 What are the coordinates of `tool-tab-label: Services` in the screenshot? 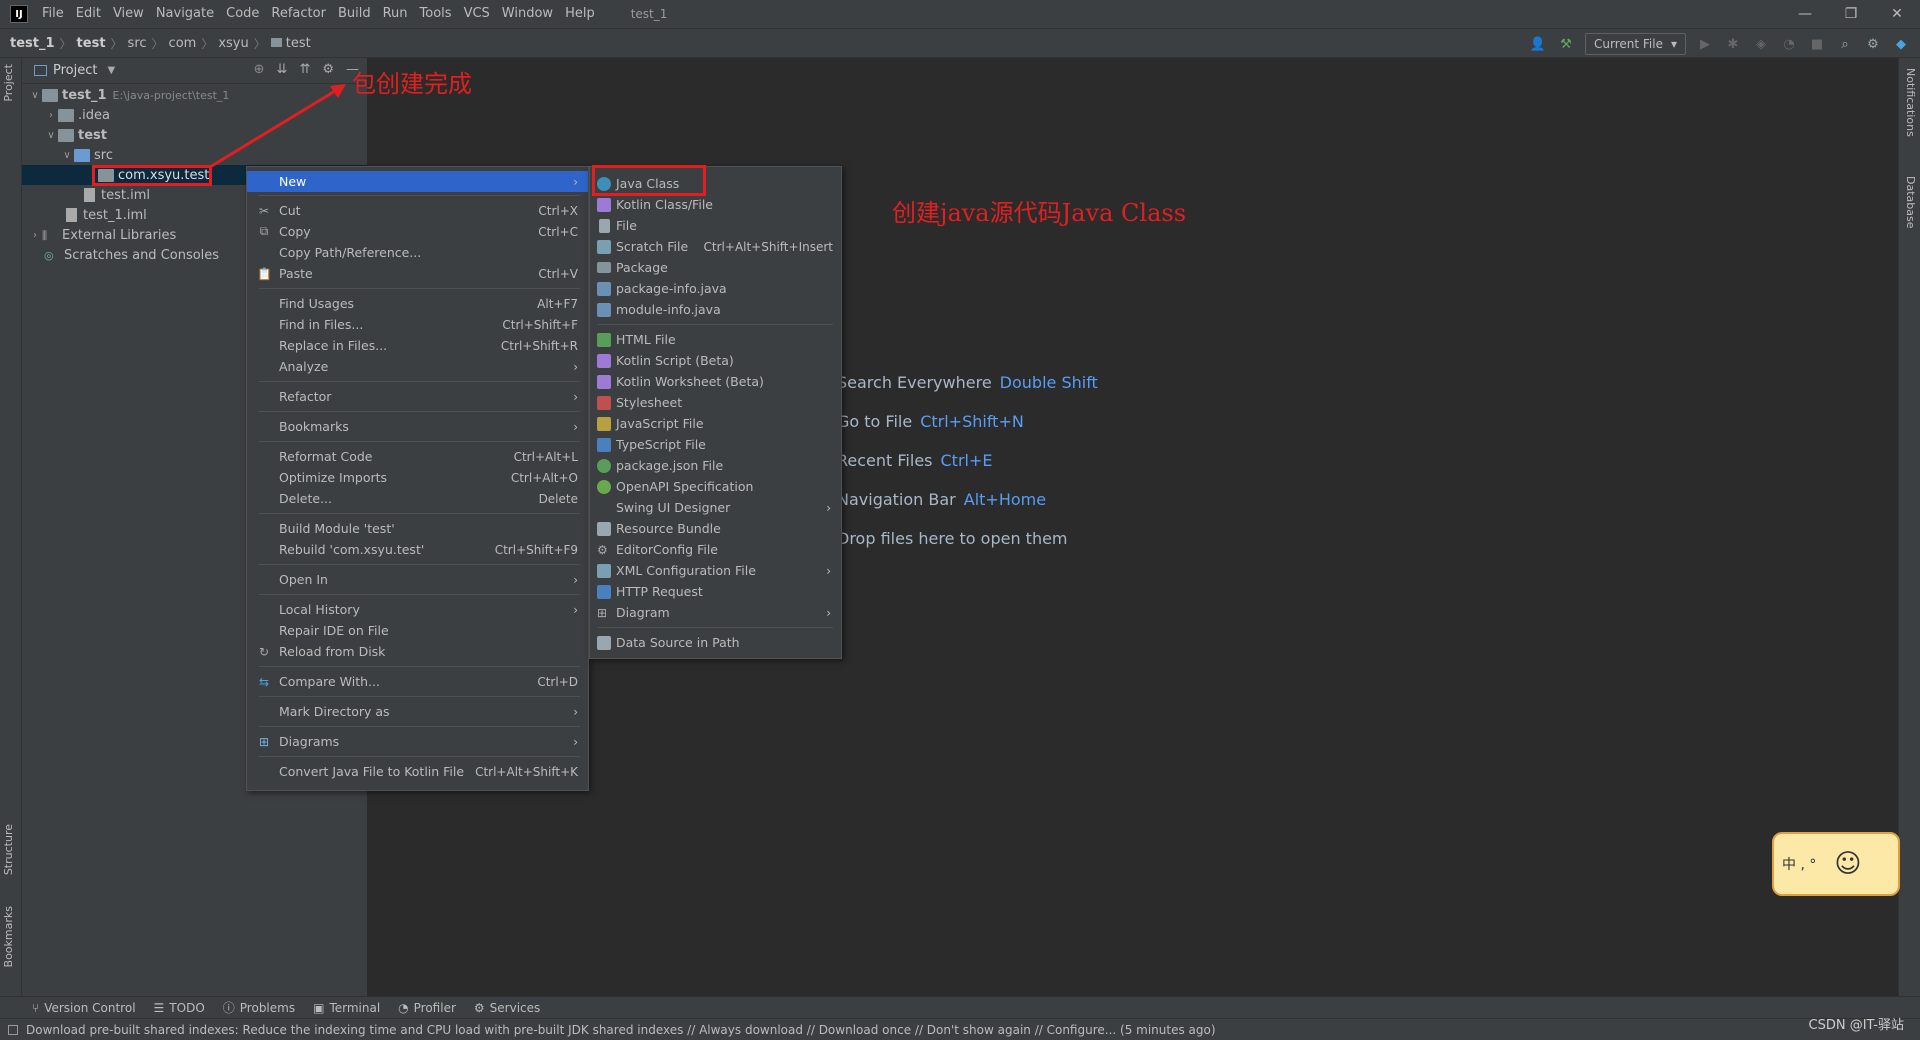 It's located at (515, 1007).